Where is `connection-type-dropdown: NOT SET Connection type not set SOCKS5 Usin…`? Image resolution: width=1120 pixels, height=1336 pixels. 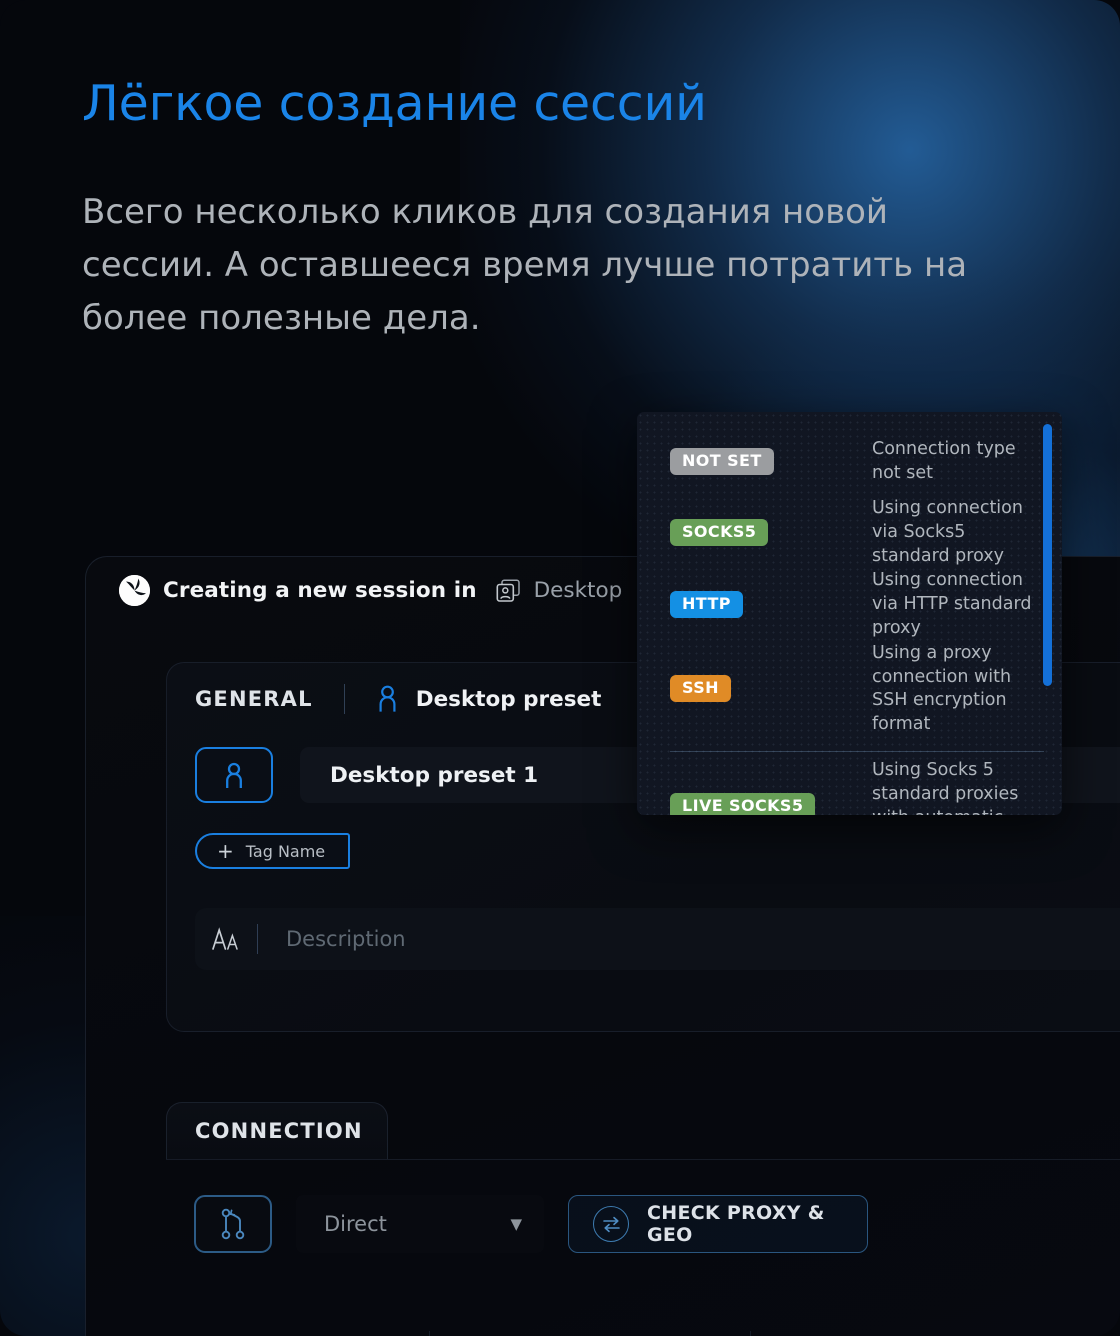
connection-type-dropdown: NOT SET Connection type not set SOCKS5 Usin… is located at coordinates (849, 613).